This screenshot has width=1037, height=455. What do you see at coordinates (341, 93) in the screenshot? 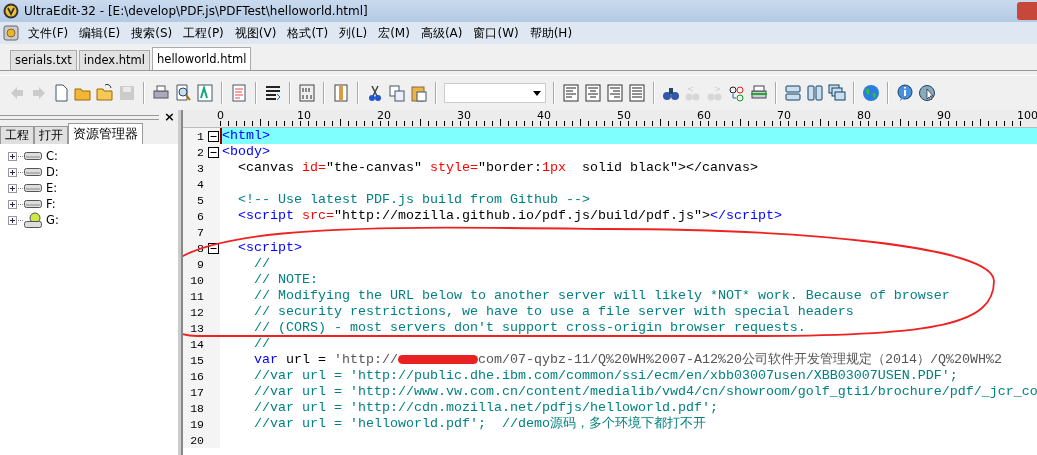
I see `column-icon` at bounding box center [341, 93].